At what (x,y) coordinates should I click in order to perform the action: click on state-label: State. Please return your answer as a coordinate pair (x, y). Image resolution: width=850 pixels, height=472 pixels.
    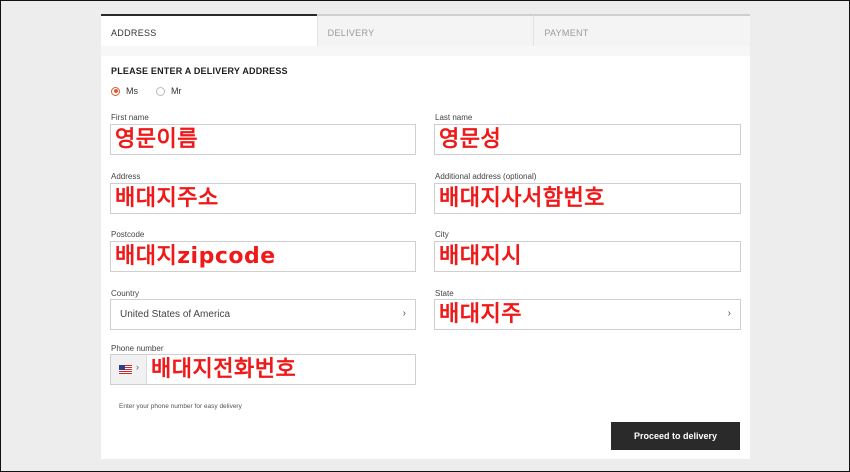
    Looking at the image, I should click on (444, 293).